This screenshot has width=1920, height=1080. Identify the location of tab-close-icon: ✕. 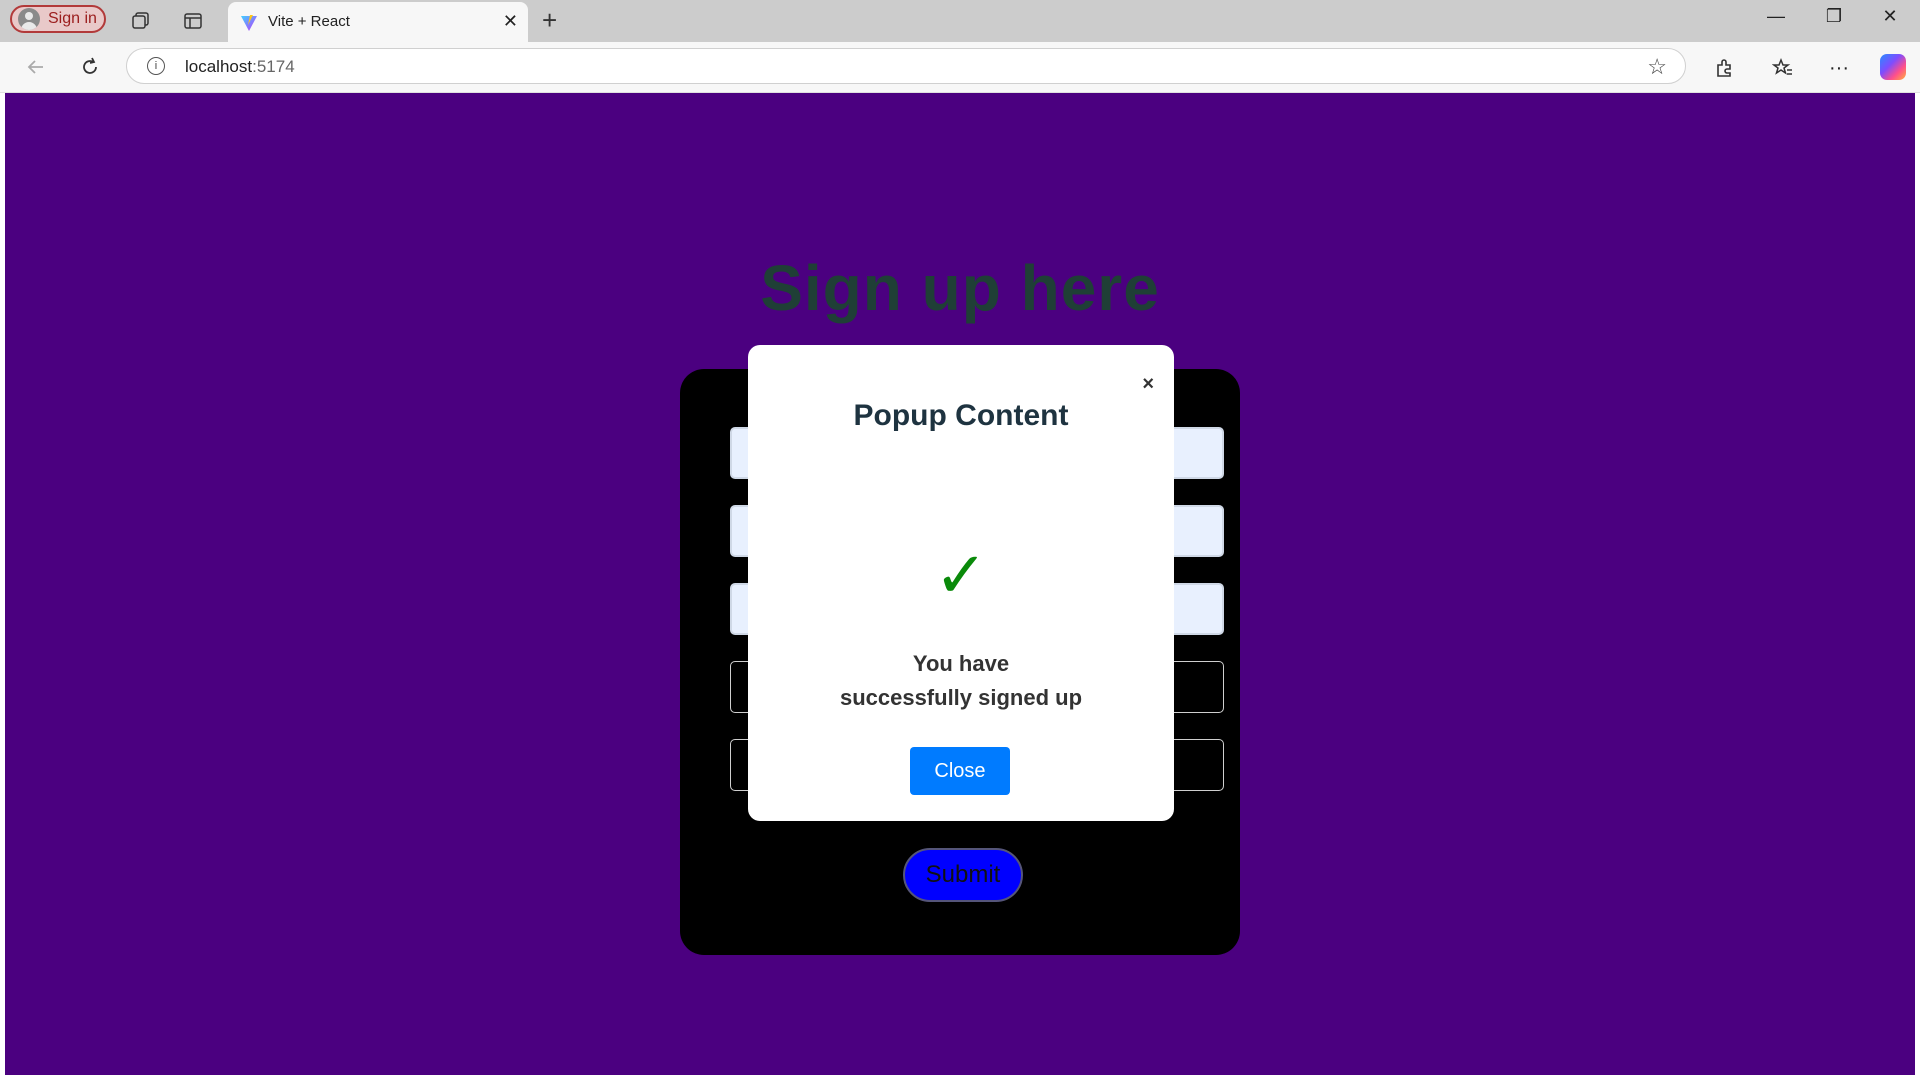
(510, 21).